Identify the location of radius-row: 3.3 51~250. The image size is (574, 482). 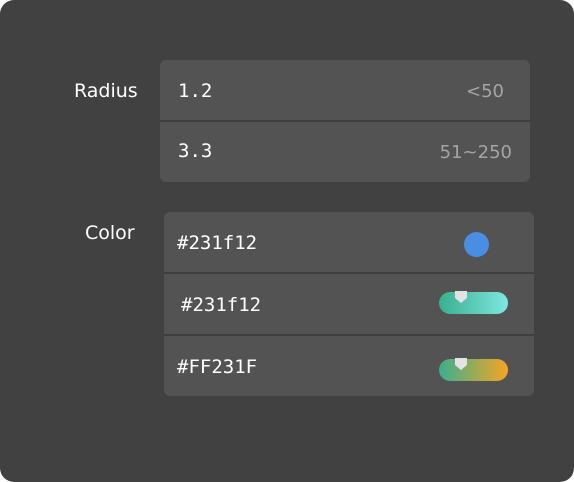
(345, 152).